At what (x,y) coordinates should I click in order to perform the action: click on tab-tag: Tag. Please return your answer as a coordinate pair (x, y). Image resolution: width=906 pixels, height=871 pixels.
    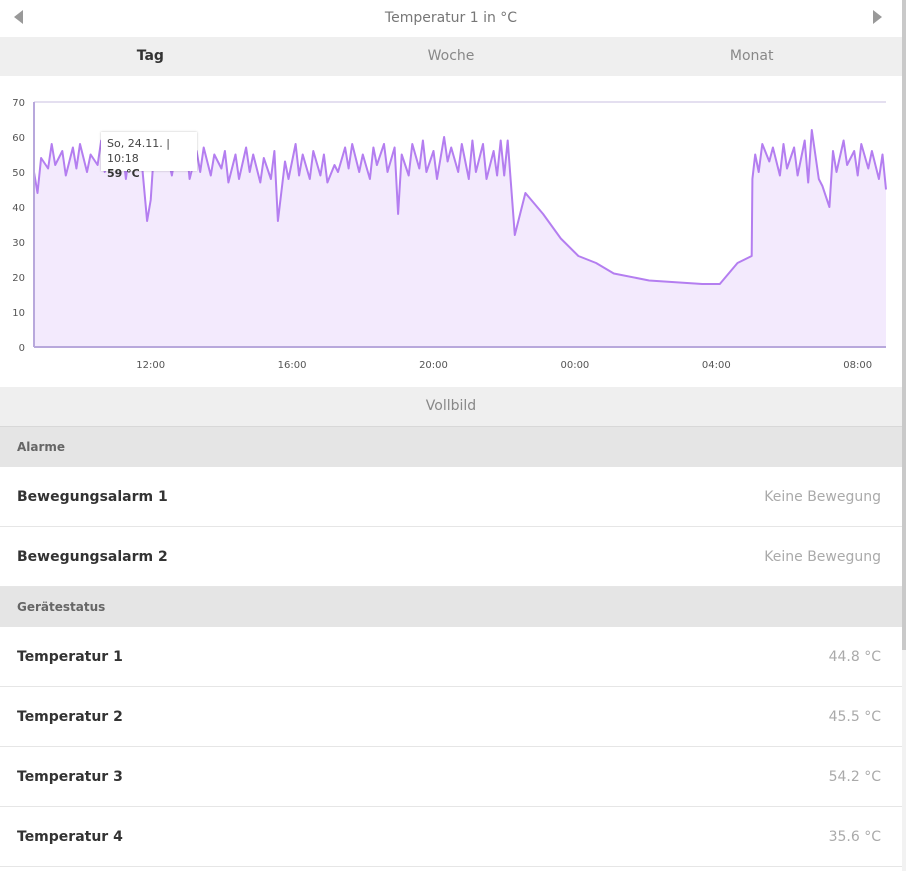
    Looking at the image, I should click on (150, 56).